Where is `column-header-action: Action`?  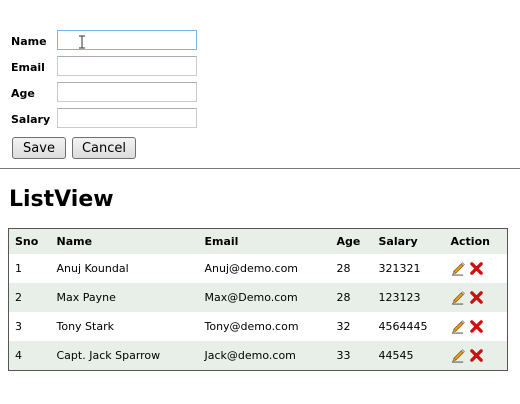 column-header-action: Action is located at coordinates (476, 241).